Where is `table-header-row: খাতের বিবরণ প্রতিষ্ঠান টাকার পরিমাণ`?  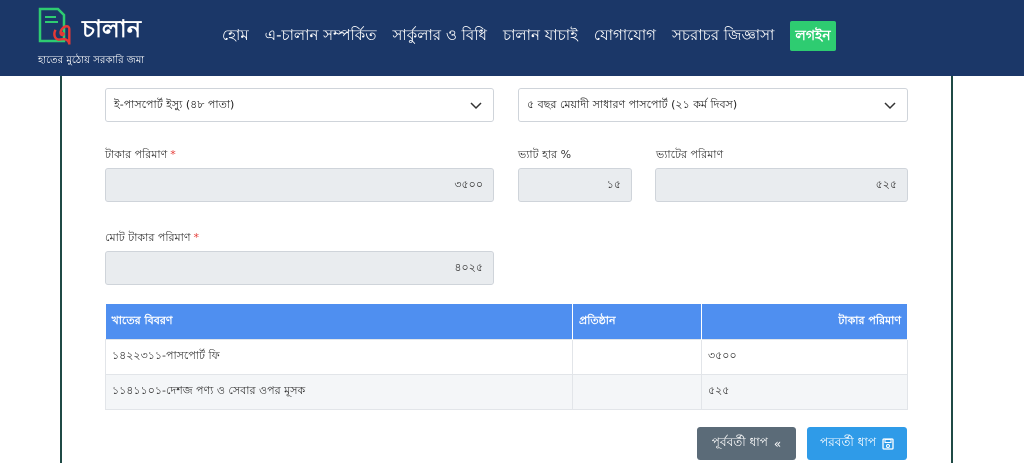 table-header-row: খাতের বিবরণ প্রতিষ্ঠান টাকার পরিমাণ is located at coordinates (506, 321).